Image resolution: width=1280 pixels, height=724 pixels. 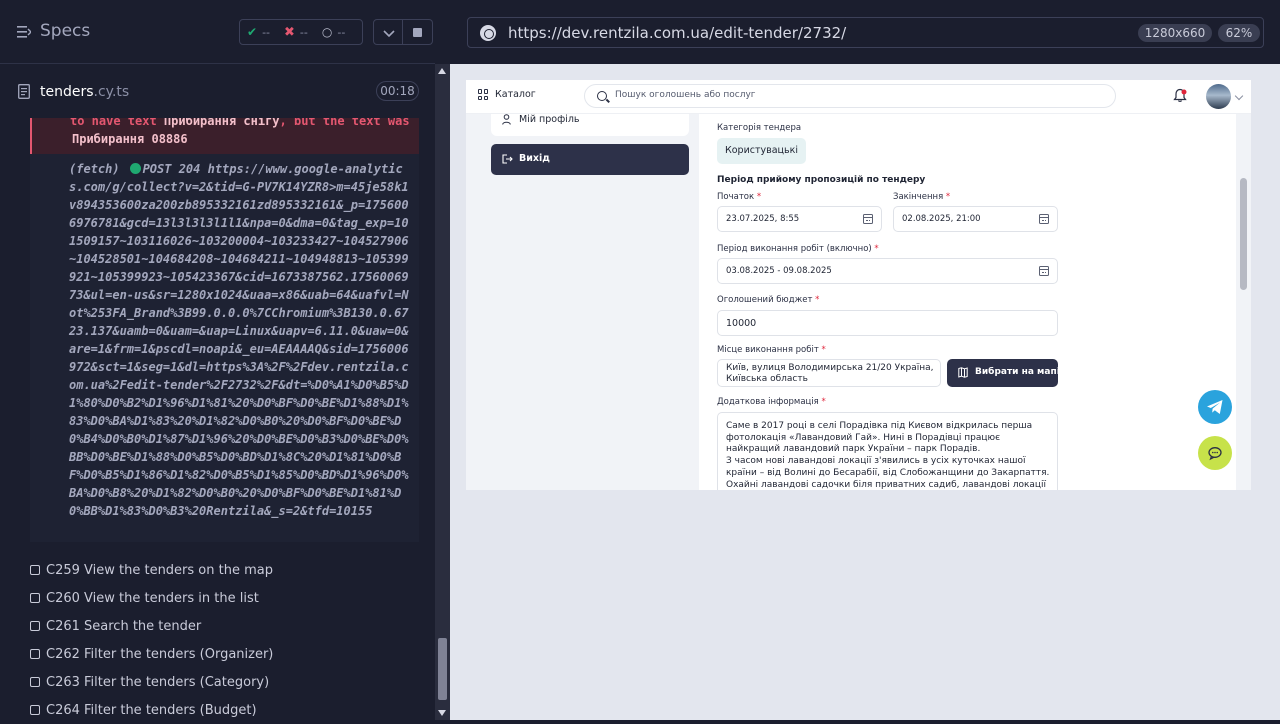 I want to click on location-label-text: Місце виконання робіт, so click(x=768, y=350).